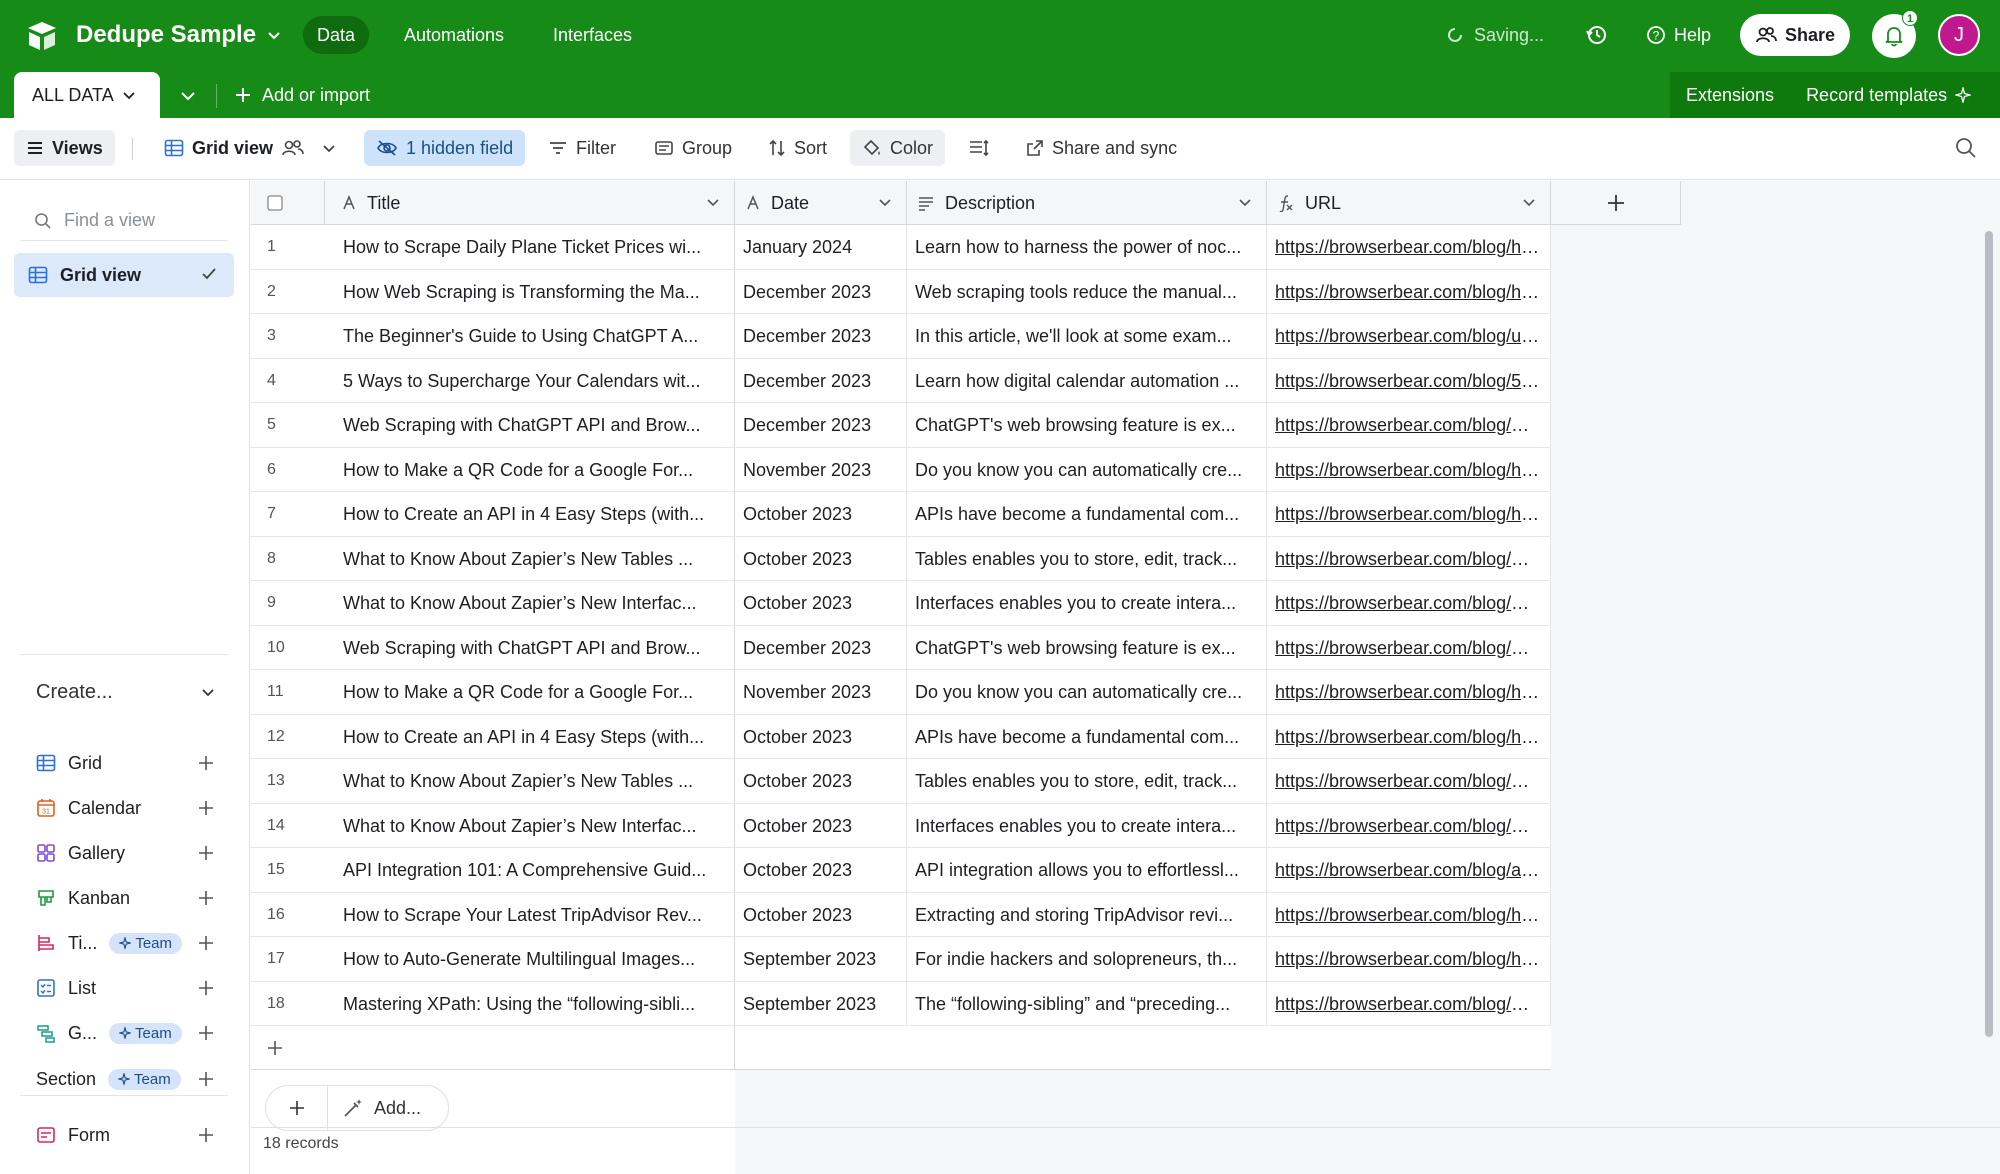 The image size is (2000, 1174). Describe the element at coordinates (797, 148) in the screenshot. I see `sort-button: Sort` at that location.